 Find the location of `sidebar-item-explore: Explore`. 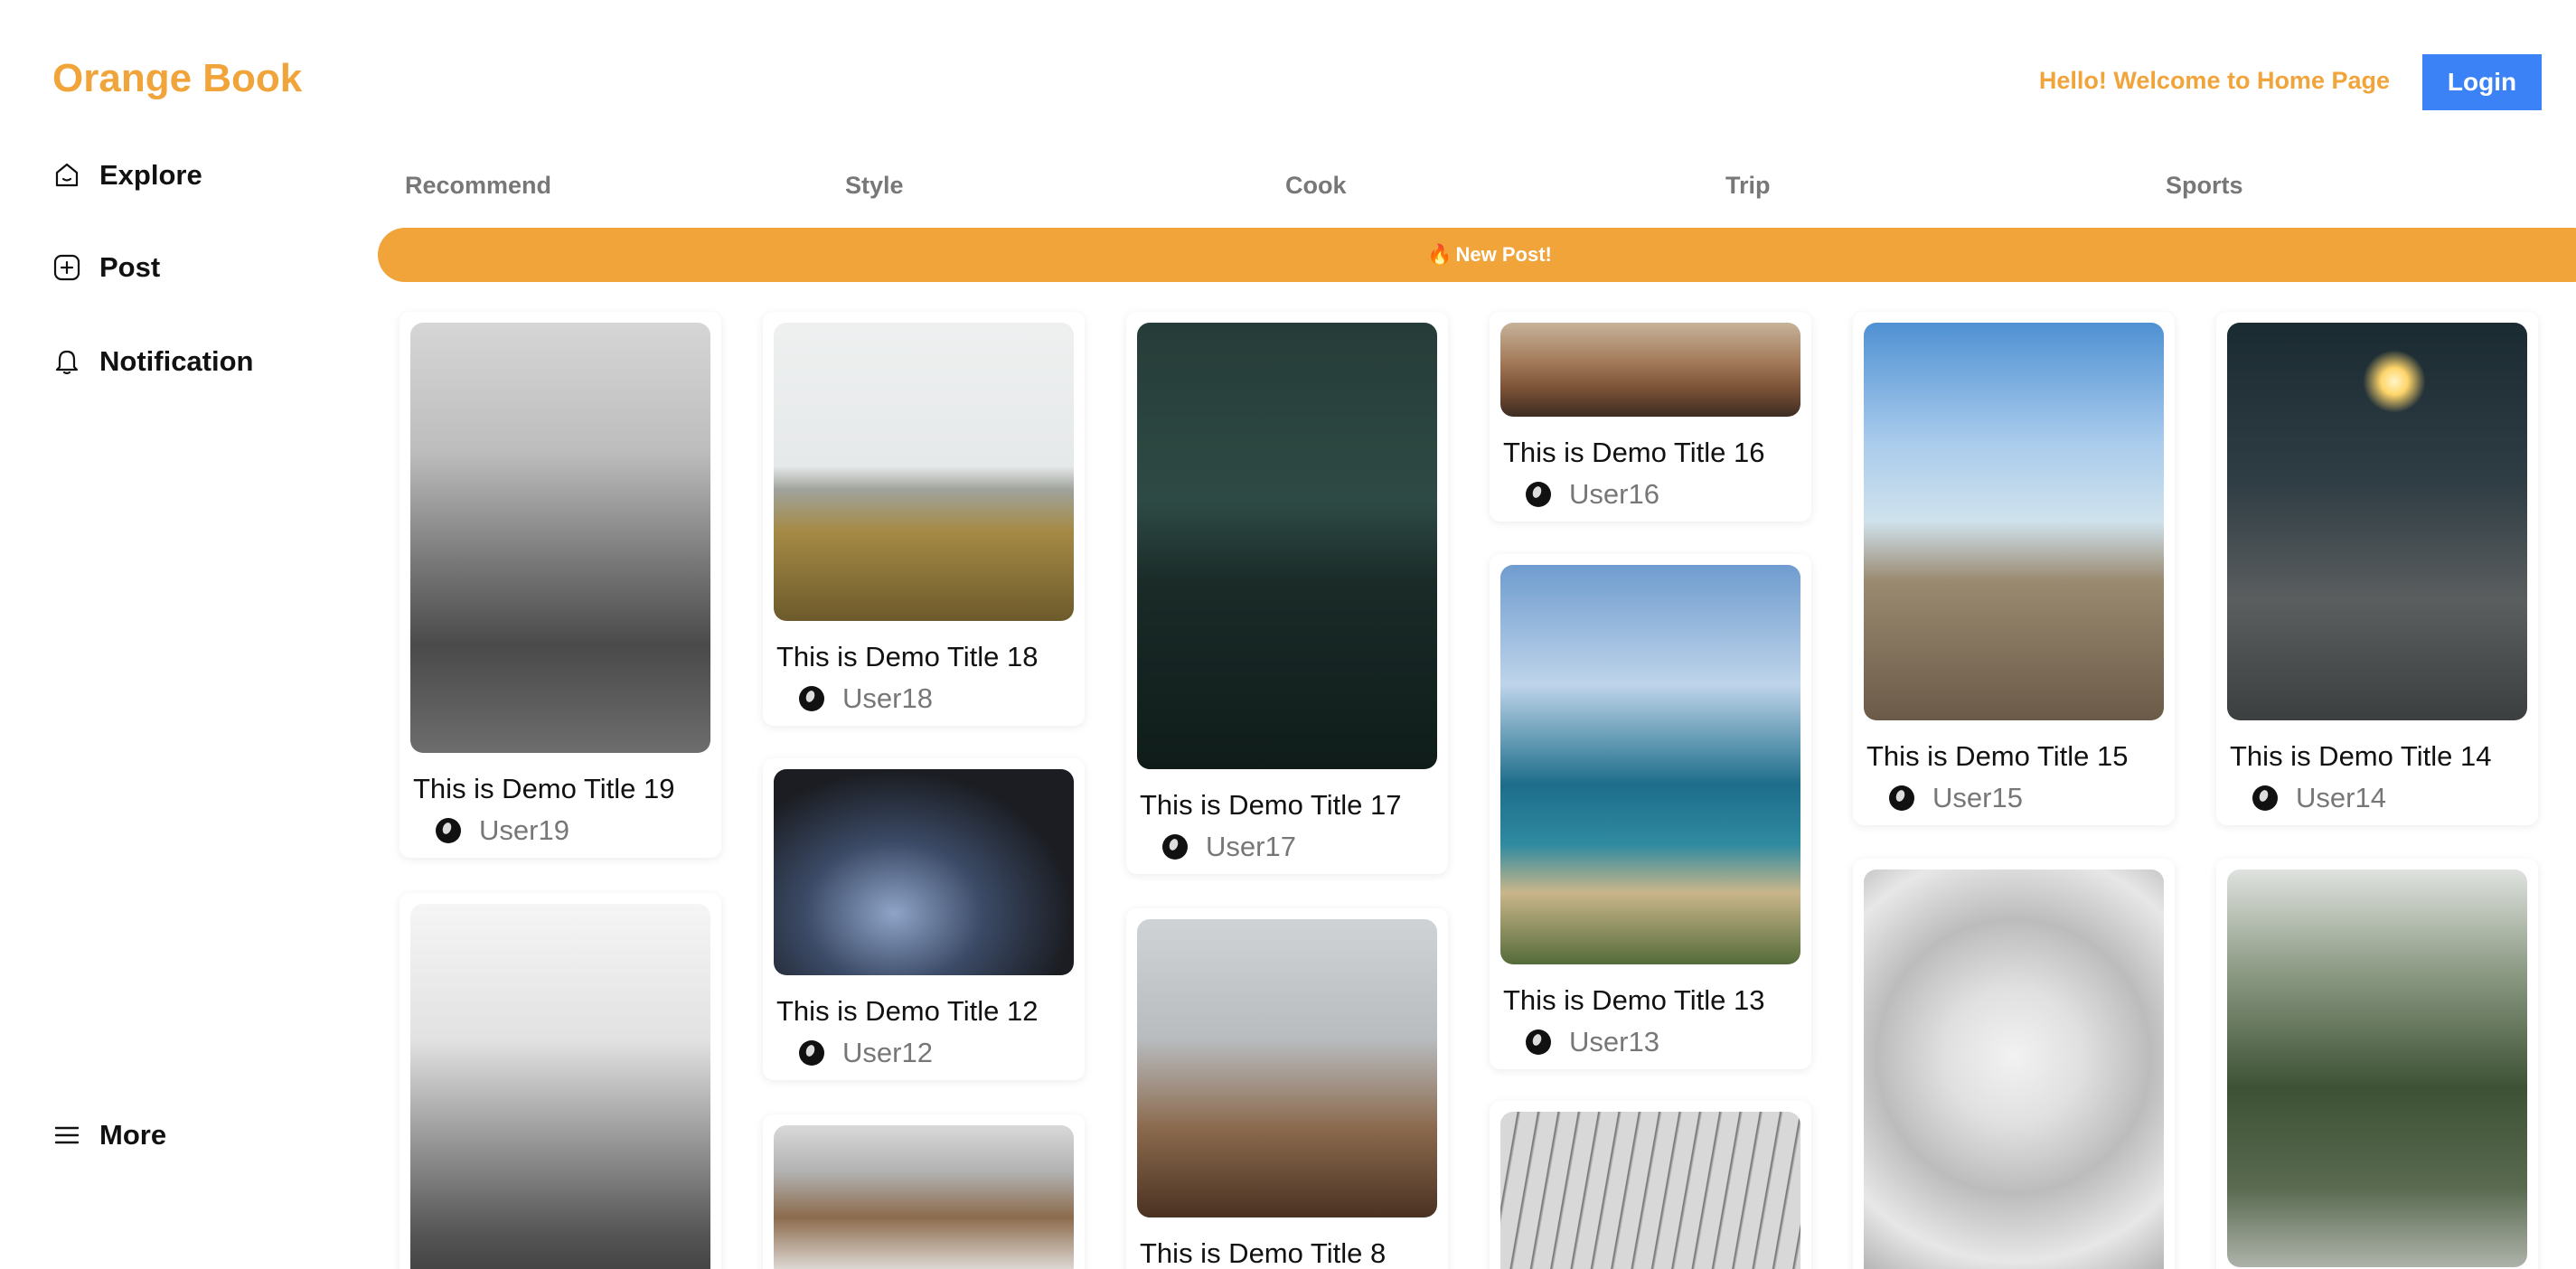

sidebar-item-explore: Explore is located at coordinates (127, 175).